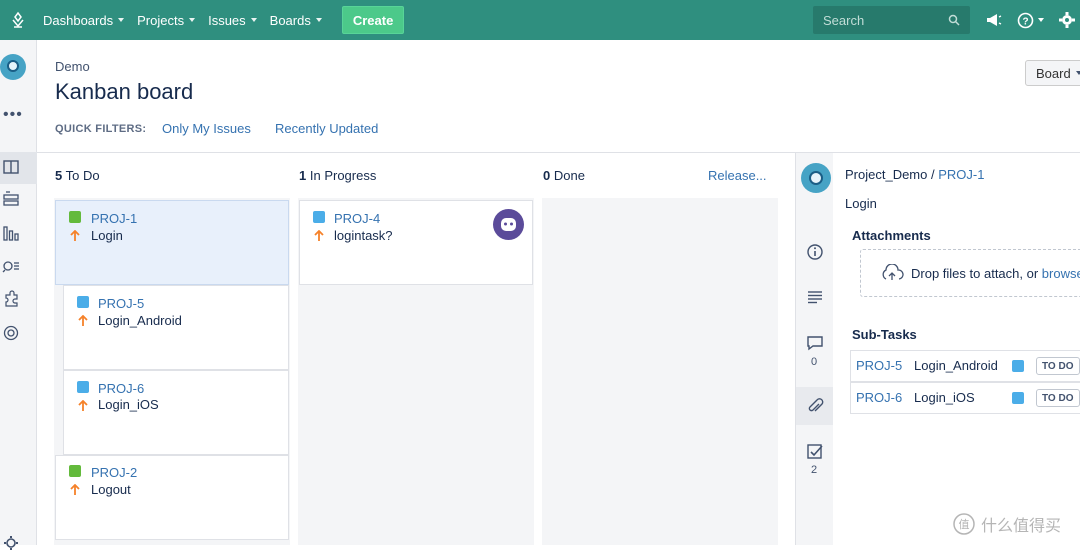  Describe the element at coordinates (326, 128) in the screenshot. I see `filter-recently-updated: Recently Updated` at that location.